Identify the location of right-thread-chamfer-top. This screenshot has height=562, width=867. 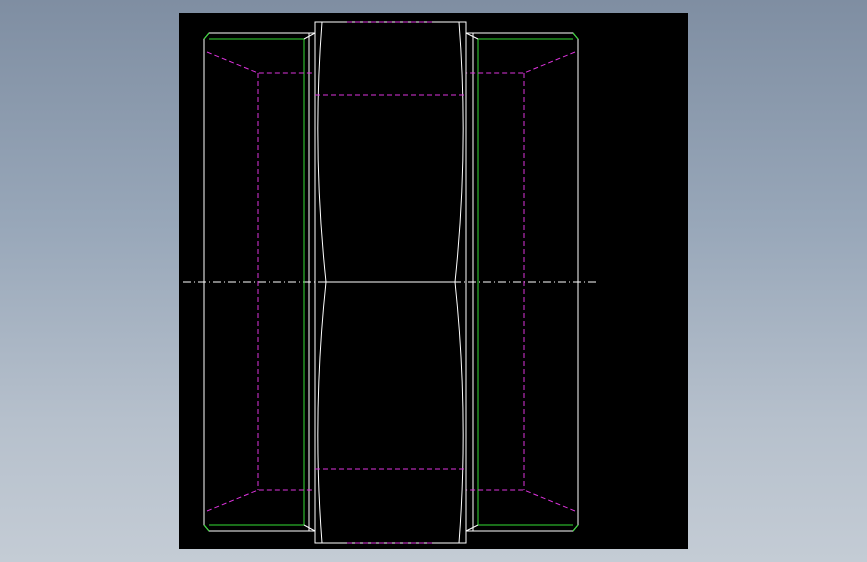
(575, 36).